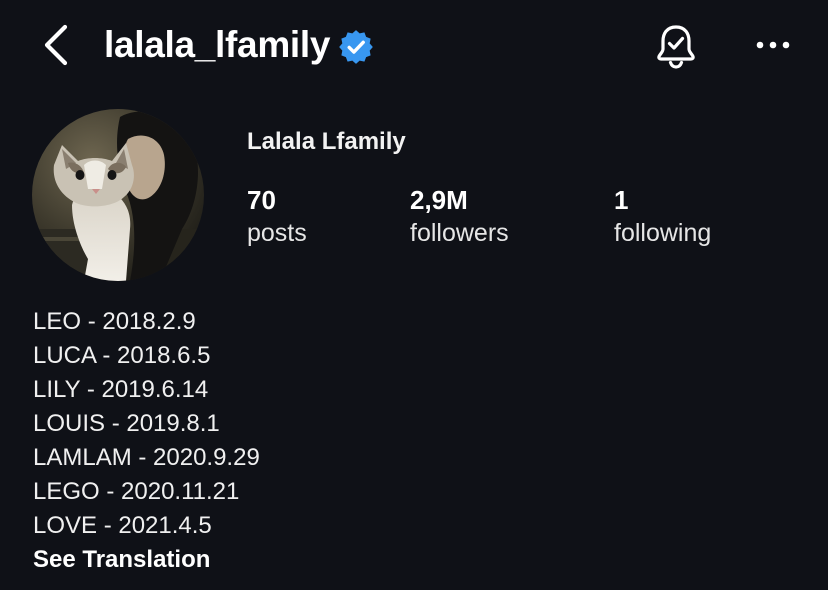  I want to click on profile-photo, so click(118, 195).